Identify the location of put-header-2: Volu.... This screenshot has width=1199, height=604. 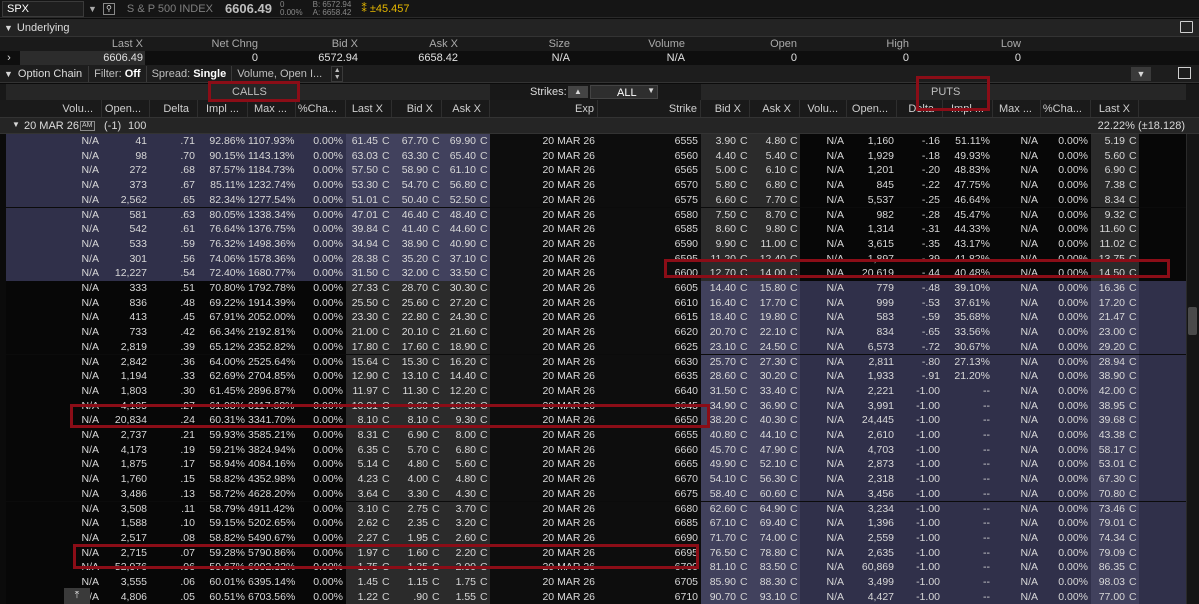
(823, 108).